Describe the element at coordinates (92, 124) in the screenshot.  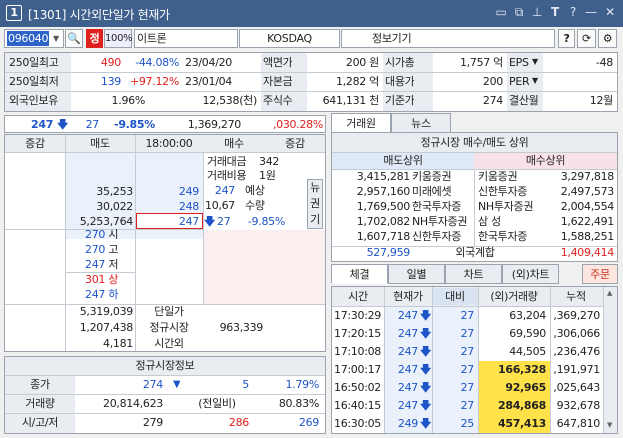
I see `price-change: 27` at that location.